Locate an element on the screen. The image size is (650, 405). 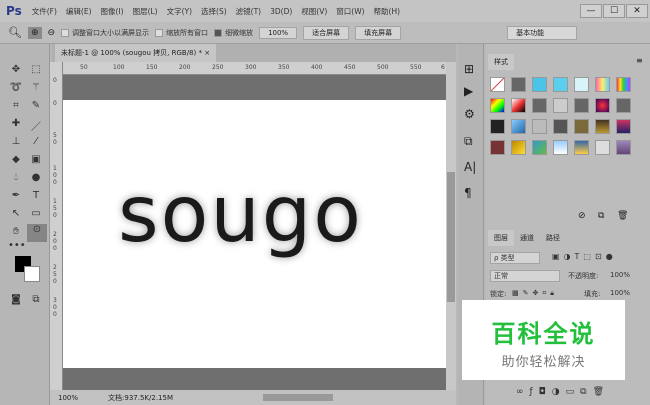
menu-window: 窗口(W) is located at coordinates (350, 11).